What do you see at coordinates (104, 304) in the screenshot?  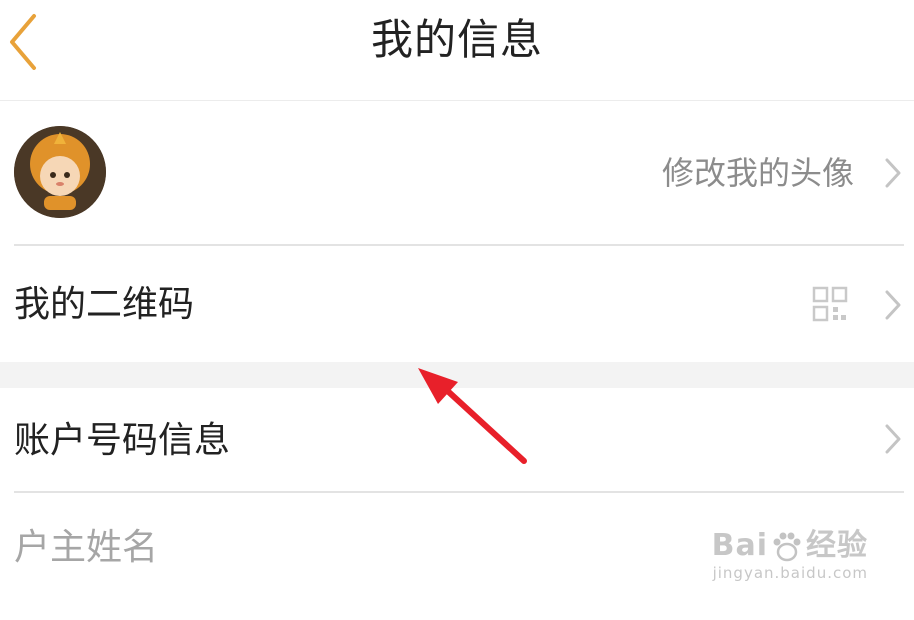 I see `qrcode-label: 我的二维码` at bounding box center [104, 304].